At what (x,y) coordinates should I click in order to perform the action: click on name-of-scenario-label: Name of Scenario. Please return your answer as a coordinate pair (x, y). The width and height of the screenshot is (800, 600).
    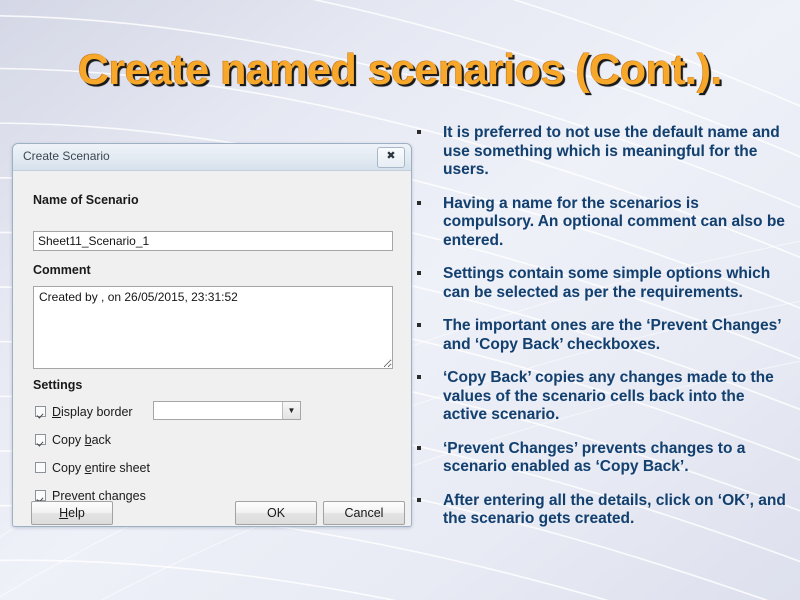
    Looking at the image, I should click on (86, 200).